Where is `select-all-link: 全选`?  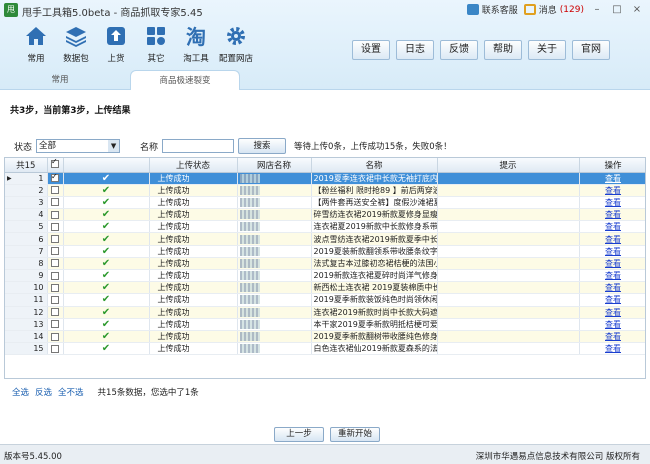
select-all-link: 全选 is located at coordinates (20, 392).